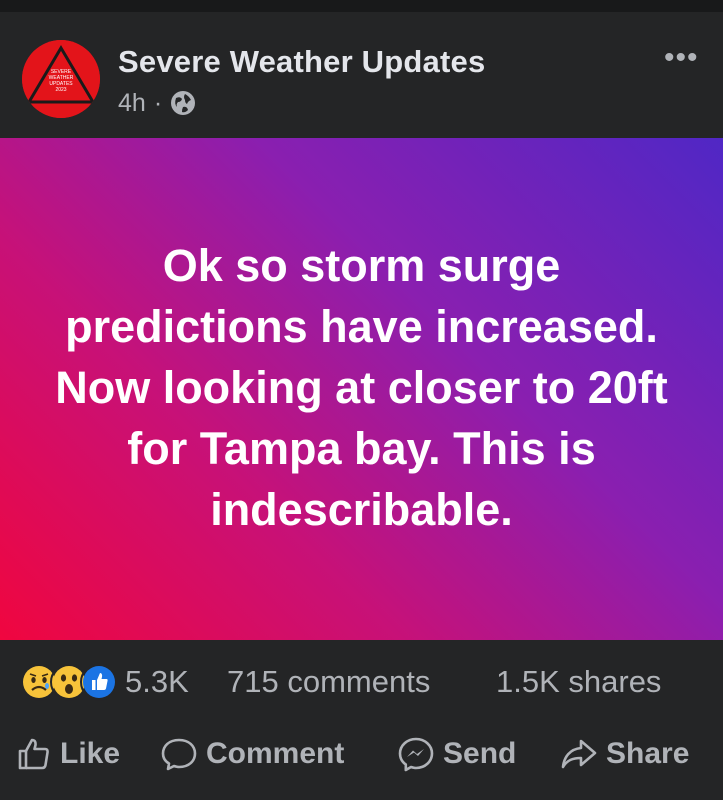 This screenshot has width=723, height=800. I want to click on reaction-icons, so click(69, 682).